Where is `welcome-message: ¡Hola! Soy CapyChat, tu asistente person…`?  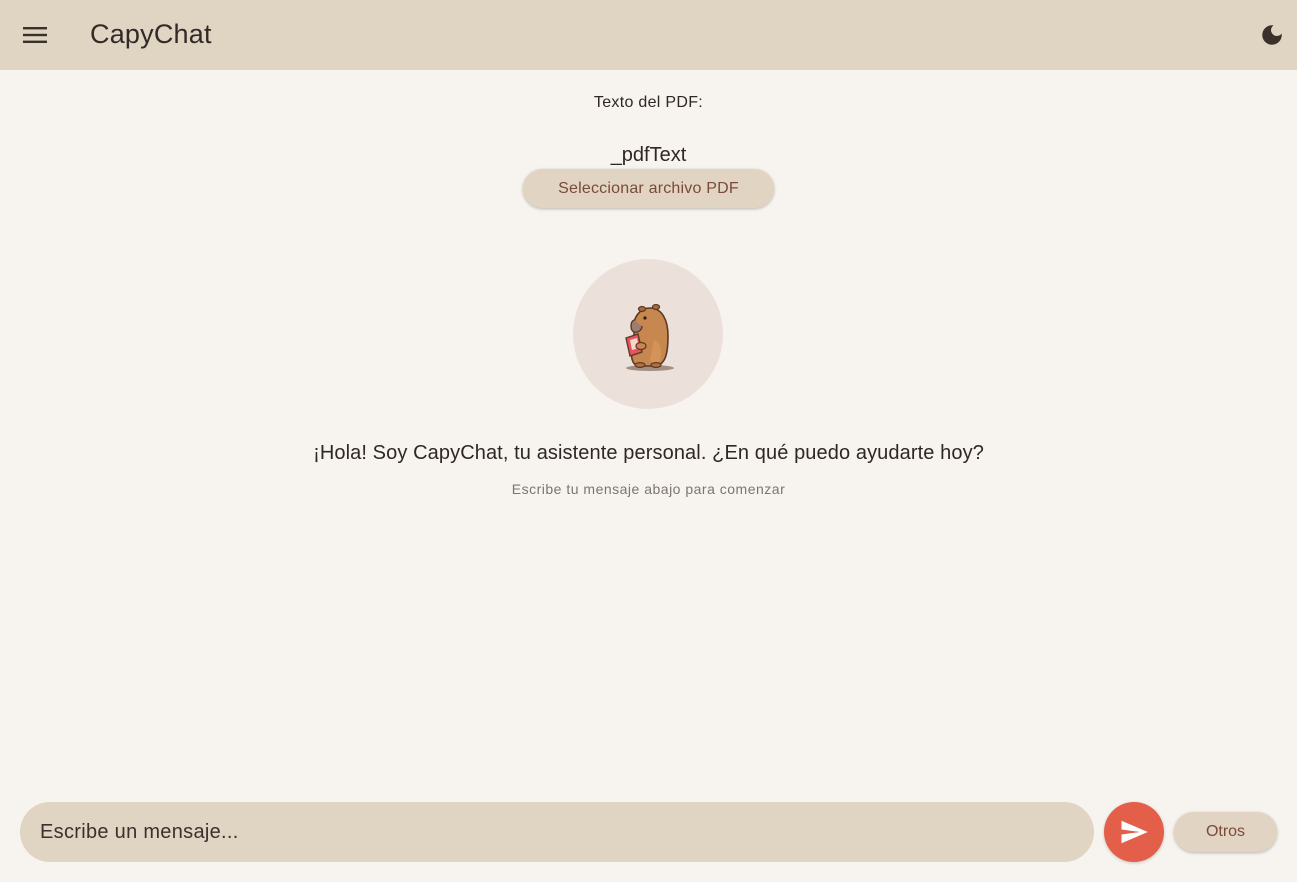 welcome-message: ¡Hola! Soy CapyChat, tu asistente person… is located at coordinates (648, 453).